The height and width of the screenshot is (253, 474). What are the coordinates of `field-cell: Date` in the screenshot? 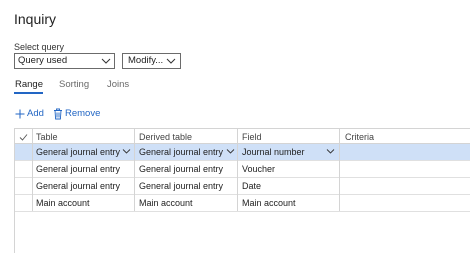 It's located at (289, 186).